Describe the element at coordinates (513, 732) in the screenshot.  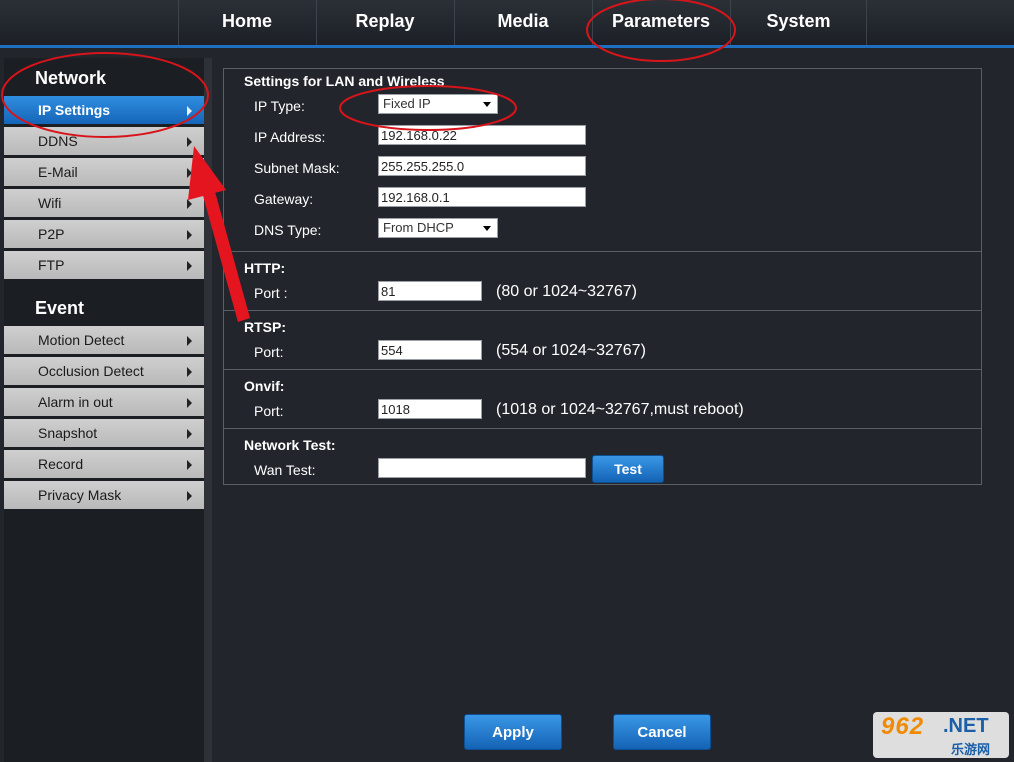
I see `apply-button: Apply` at that location.